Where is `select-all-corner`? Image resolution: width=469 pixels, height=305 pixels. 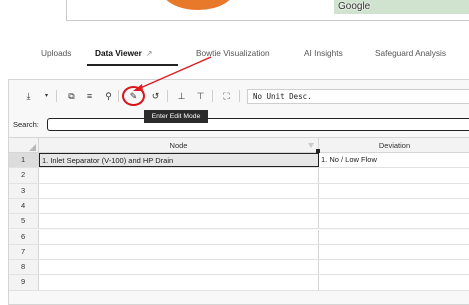
select-all-corner is located at coordinates (24, 145).